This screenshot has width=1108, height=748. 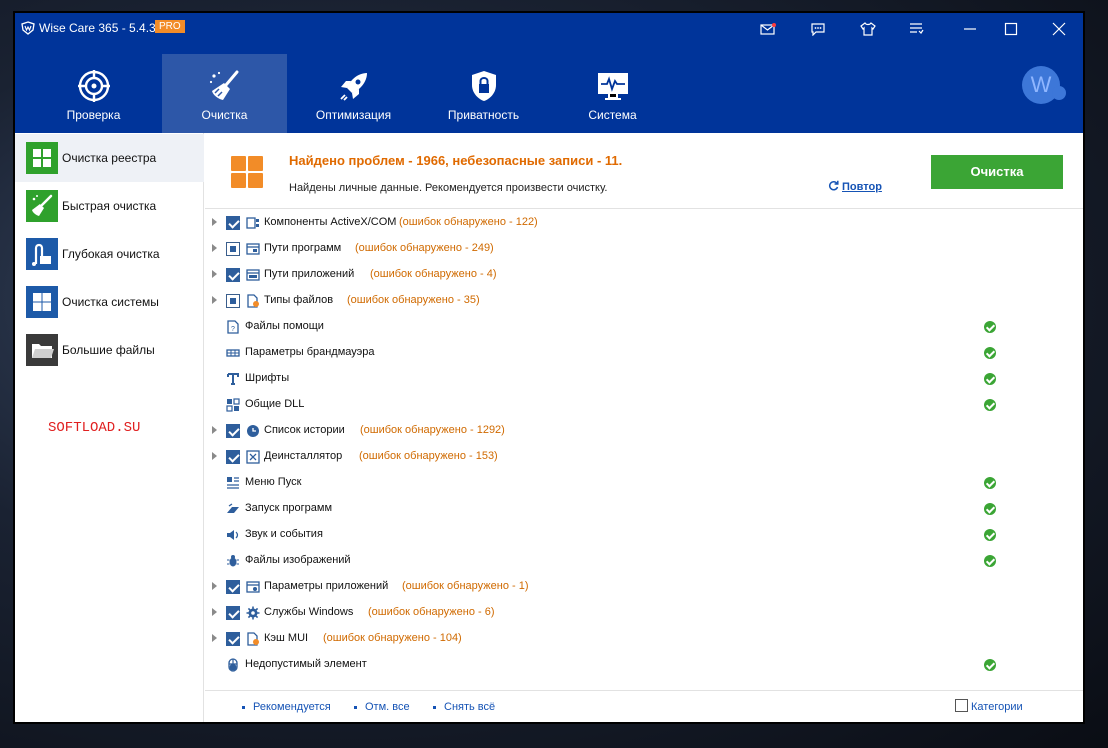 I want to click on categories-button: Категории, so click(x=989, y=706).